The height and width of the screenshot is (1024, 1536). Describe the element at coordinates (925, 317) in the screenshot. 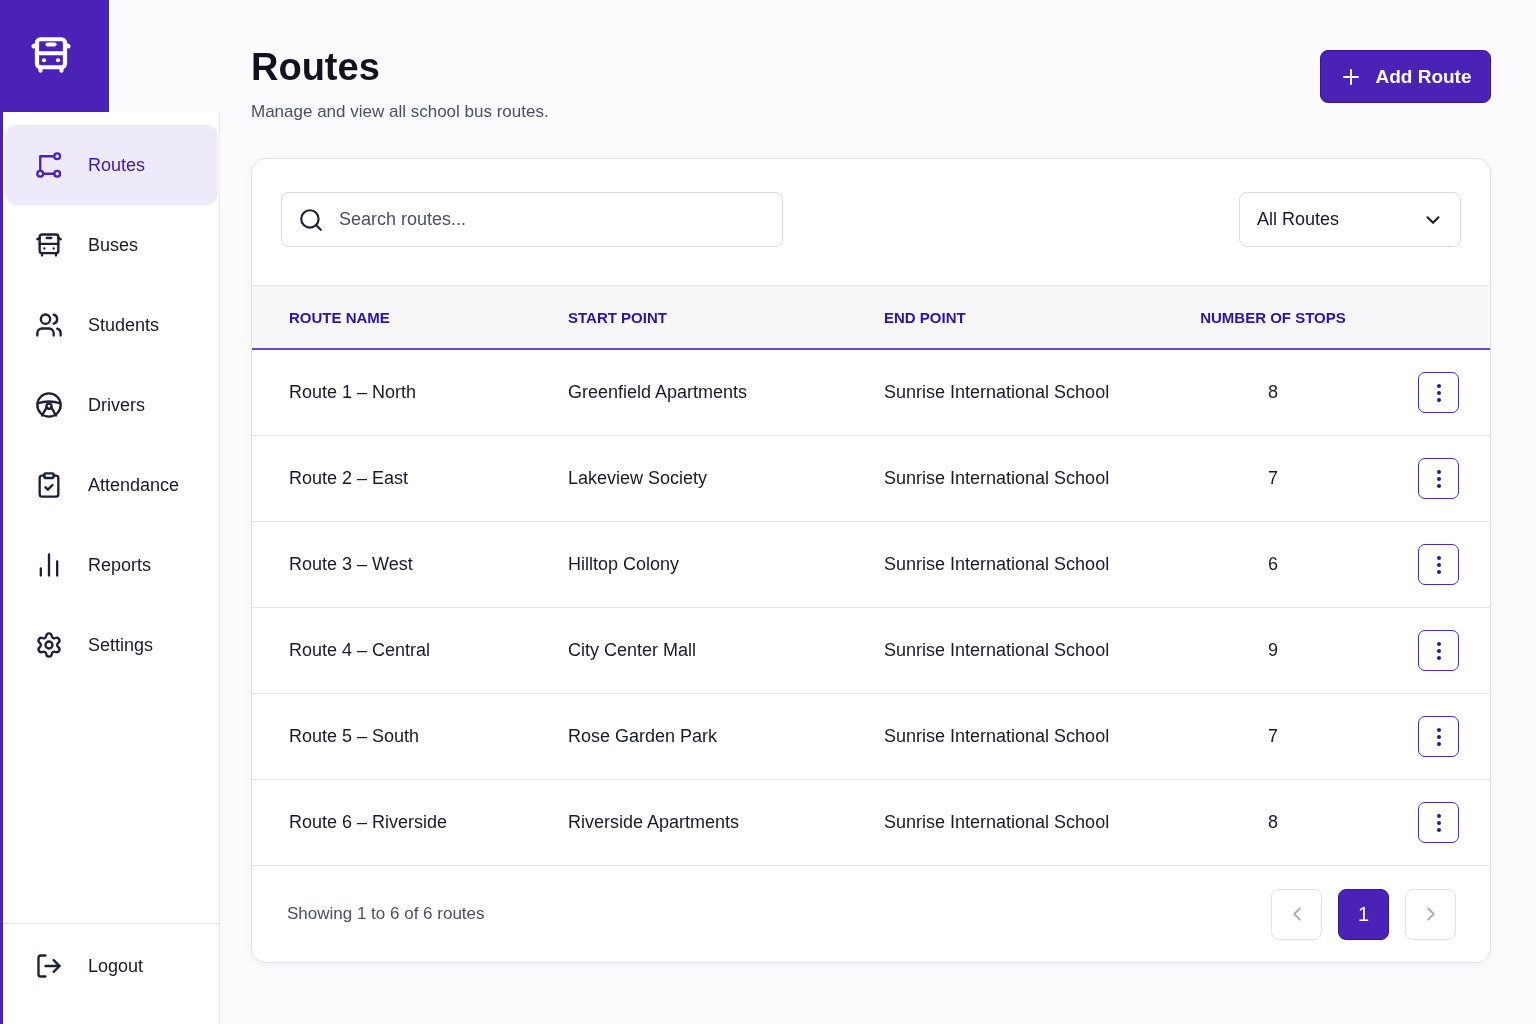

I see `column-header: END POINT` at that location.